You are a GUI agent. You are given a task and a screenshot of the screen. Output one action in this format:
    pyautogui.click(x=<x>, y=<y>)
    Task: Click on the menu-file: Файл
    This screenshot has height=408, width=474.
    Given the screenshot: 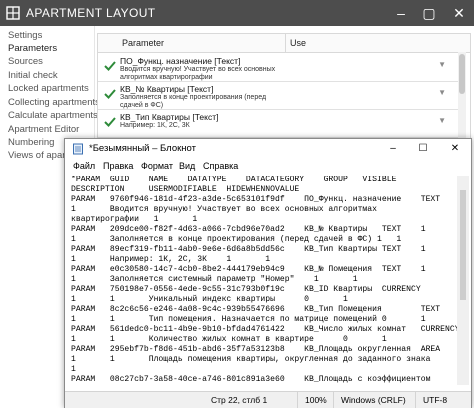 What is the action you would take?
    pyautogui.click(x=84, y=166)
    